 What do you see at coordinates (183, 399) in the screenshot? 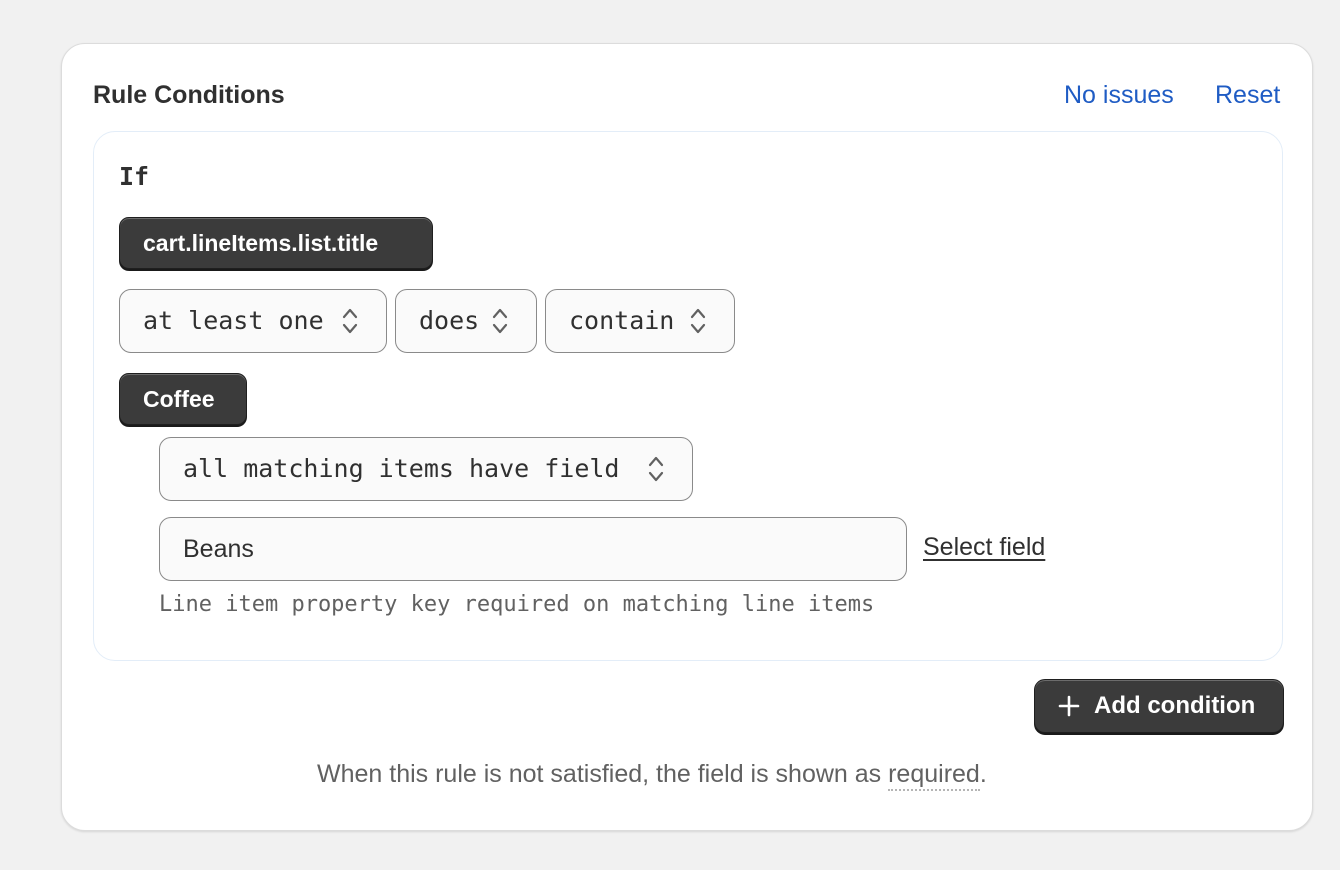
I see `value-chip: Coffee` at bounding box center [183, 399].